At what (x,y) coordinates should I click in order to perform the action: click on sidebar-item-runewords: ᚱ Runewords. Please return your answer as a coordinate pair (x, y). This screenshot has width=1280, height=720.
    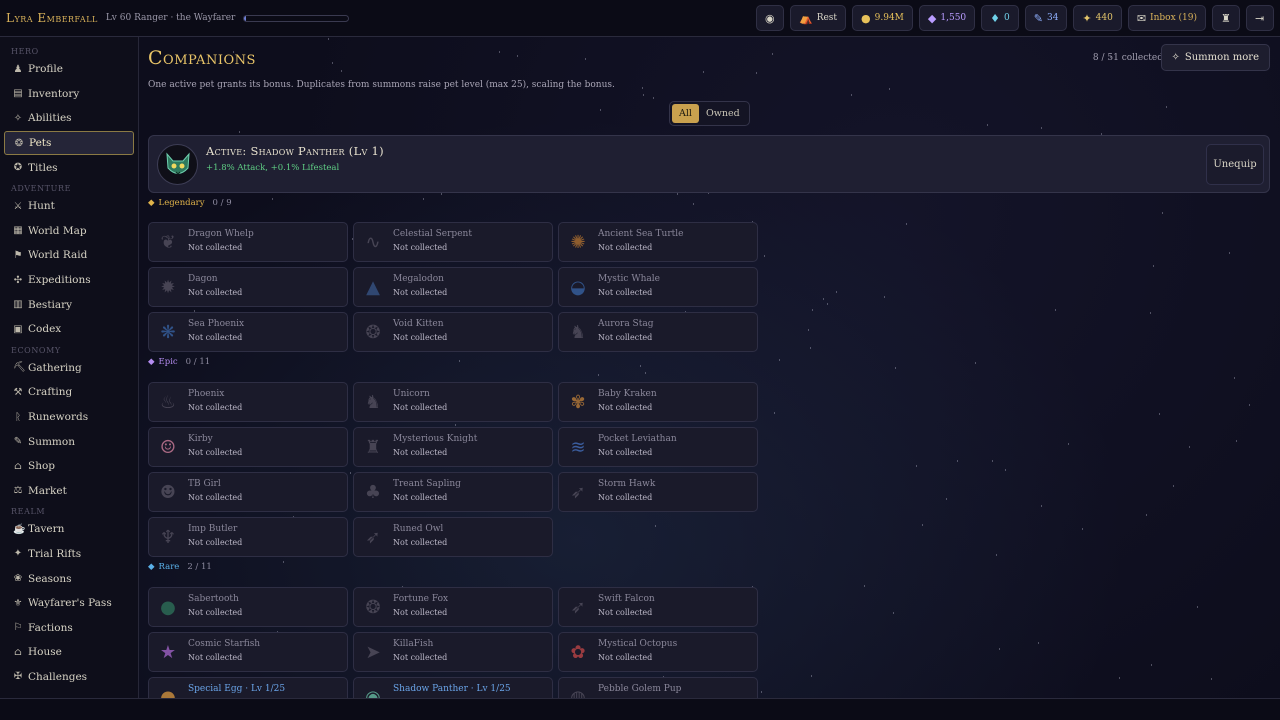
    Looking at the image, I should click on (69, 417).